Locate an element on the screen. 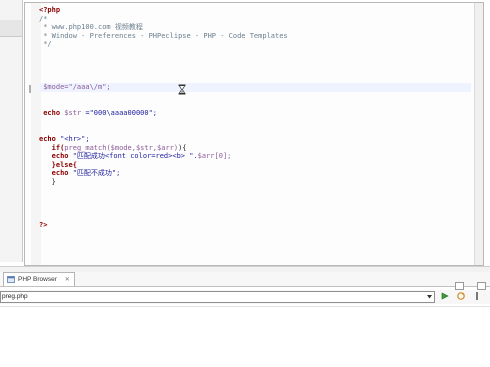  close-icon: ✕ is located at coordinates (67, 280).